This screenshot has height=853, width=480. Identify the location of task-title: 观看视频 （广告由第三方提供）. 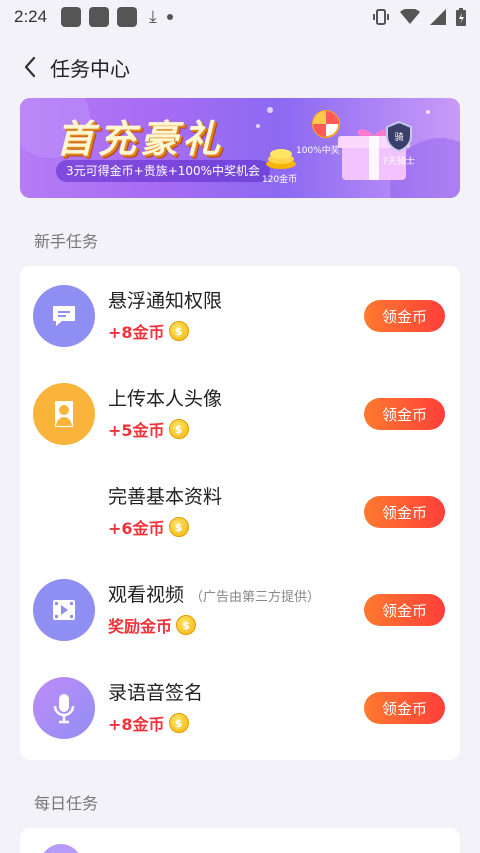
(214, 595).